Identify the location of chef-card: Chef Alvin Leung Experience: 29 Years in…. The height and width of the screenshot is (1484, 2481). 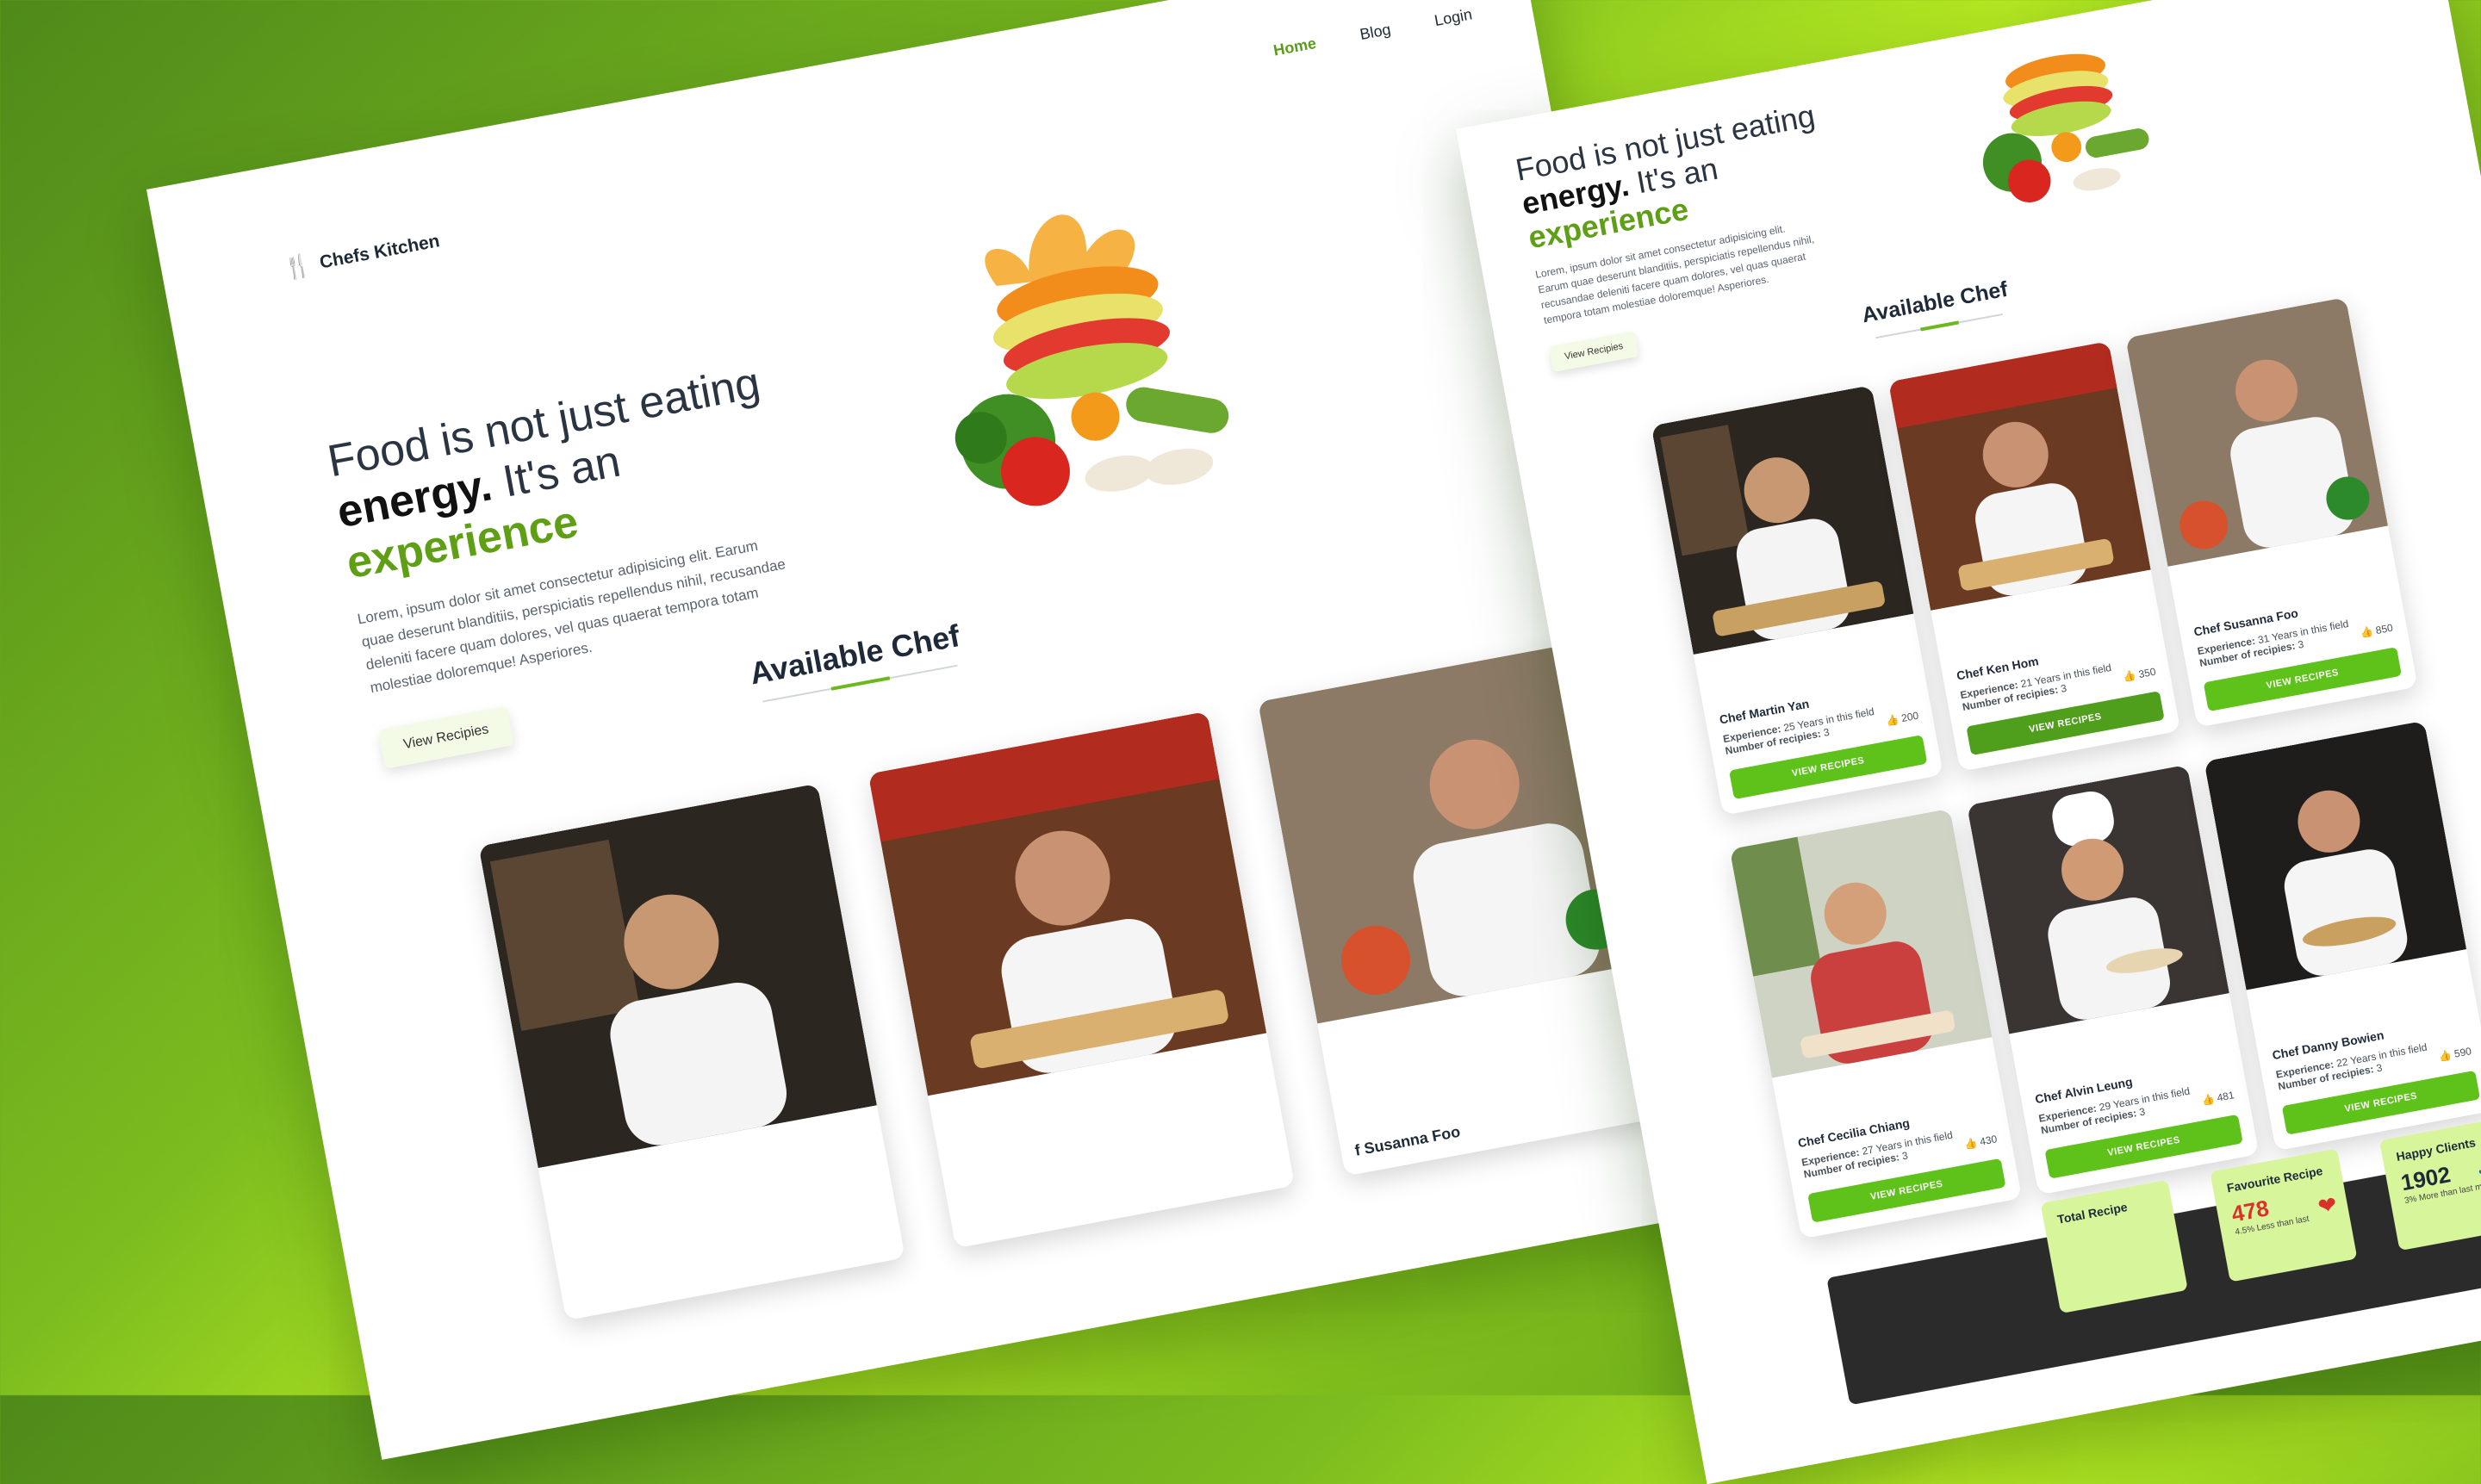
(2113, 979).